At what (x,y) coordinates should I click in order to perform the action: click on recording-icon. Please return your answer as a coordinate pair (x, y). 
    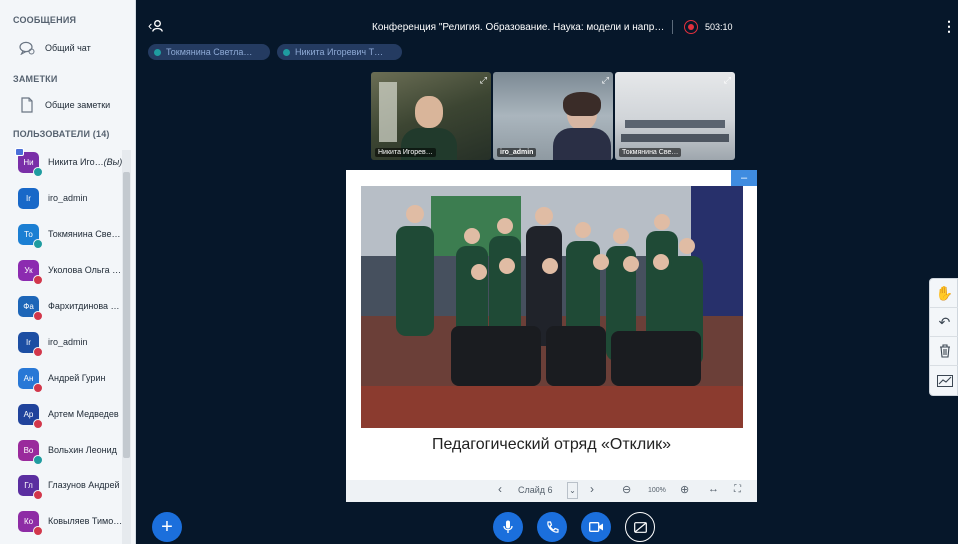
    Looking at the image, I should click on (691, 27).